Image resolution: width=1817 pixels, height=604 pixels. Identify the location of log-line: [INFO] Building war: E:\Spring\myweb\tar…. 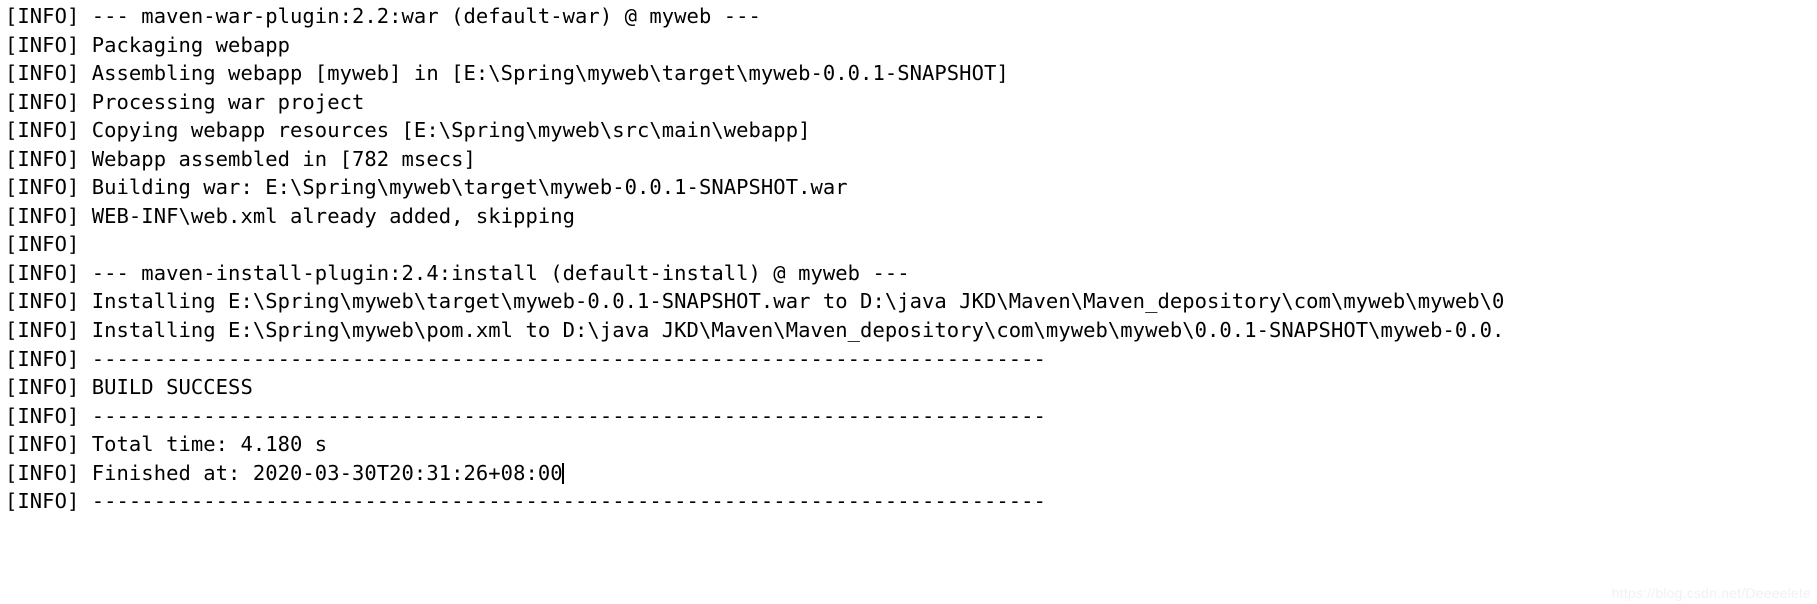
(426, 187).